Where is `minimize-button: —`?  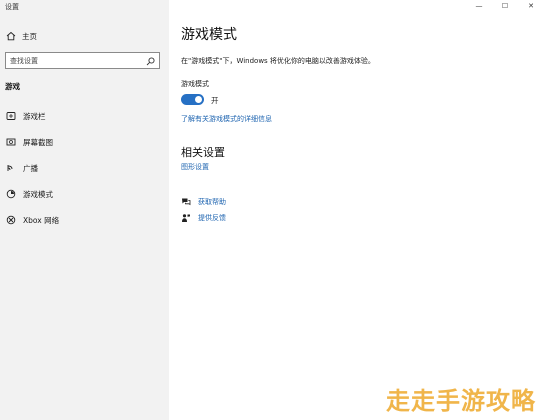
minimize-button: — is located at coordinates (479, 6).